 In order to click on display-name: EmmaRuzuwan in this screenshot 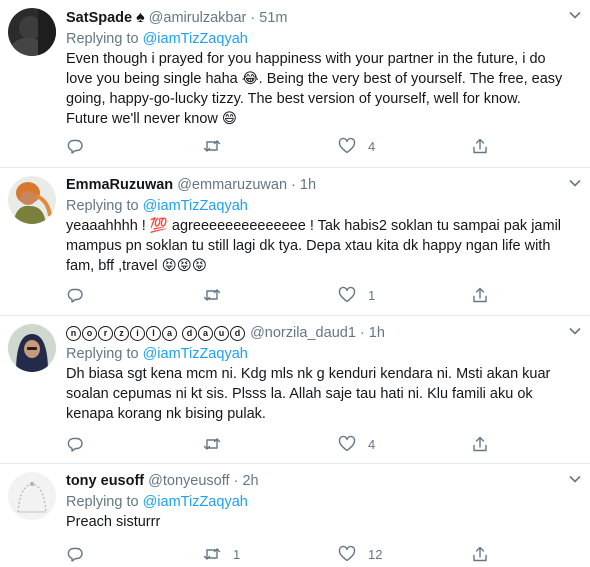, I will do `click(119, 185)`.